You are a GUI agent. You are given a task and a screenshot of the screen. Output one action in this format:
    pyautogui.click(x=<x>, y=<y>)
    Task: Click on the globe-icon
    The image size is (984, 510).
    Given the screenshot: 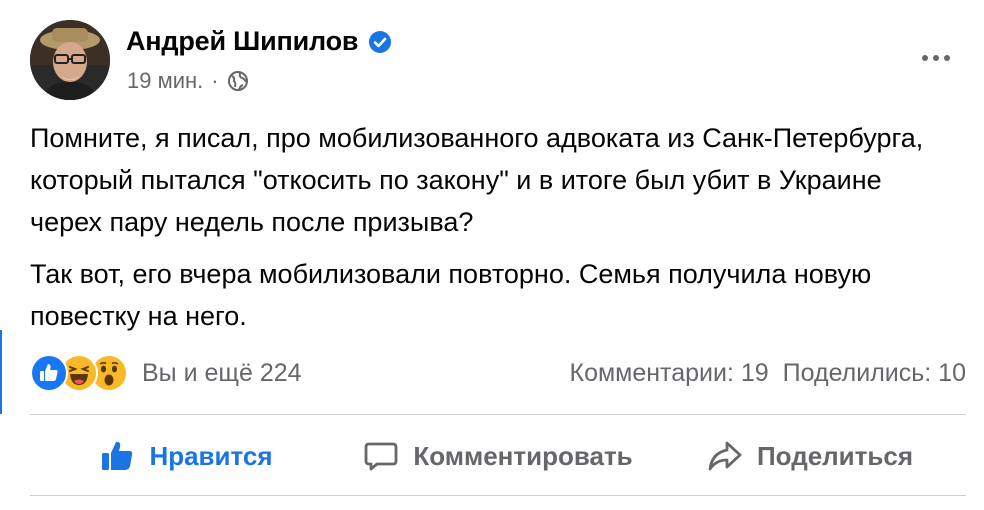 What is the action you would take?
    pyautogui.click(x=238, y=81)
    